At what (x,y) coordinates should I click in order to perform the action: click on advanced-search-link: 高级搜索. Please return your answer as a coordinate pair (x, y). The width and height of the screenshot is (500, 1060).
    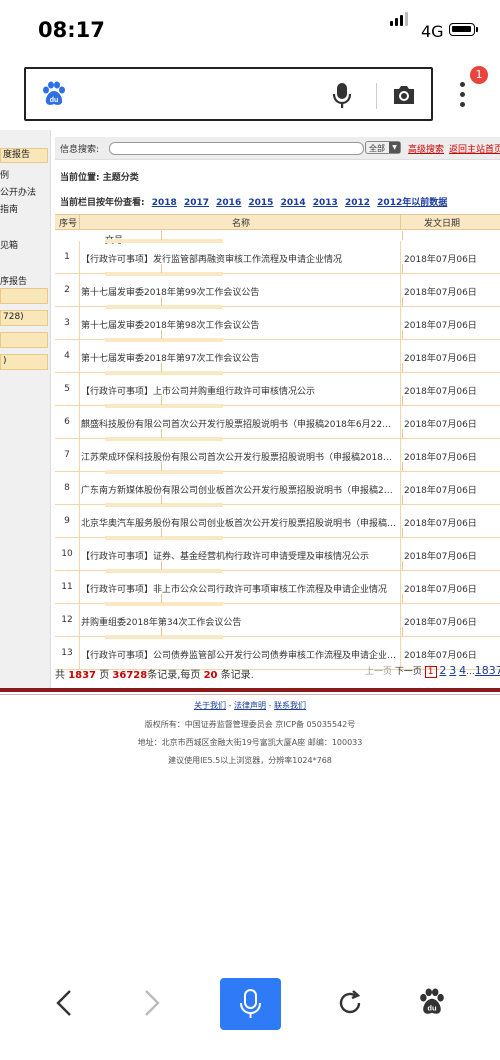
    Looking at the image, I should click on (426, 148).